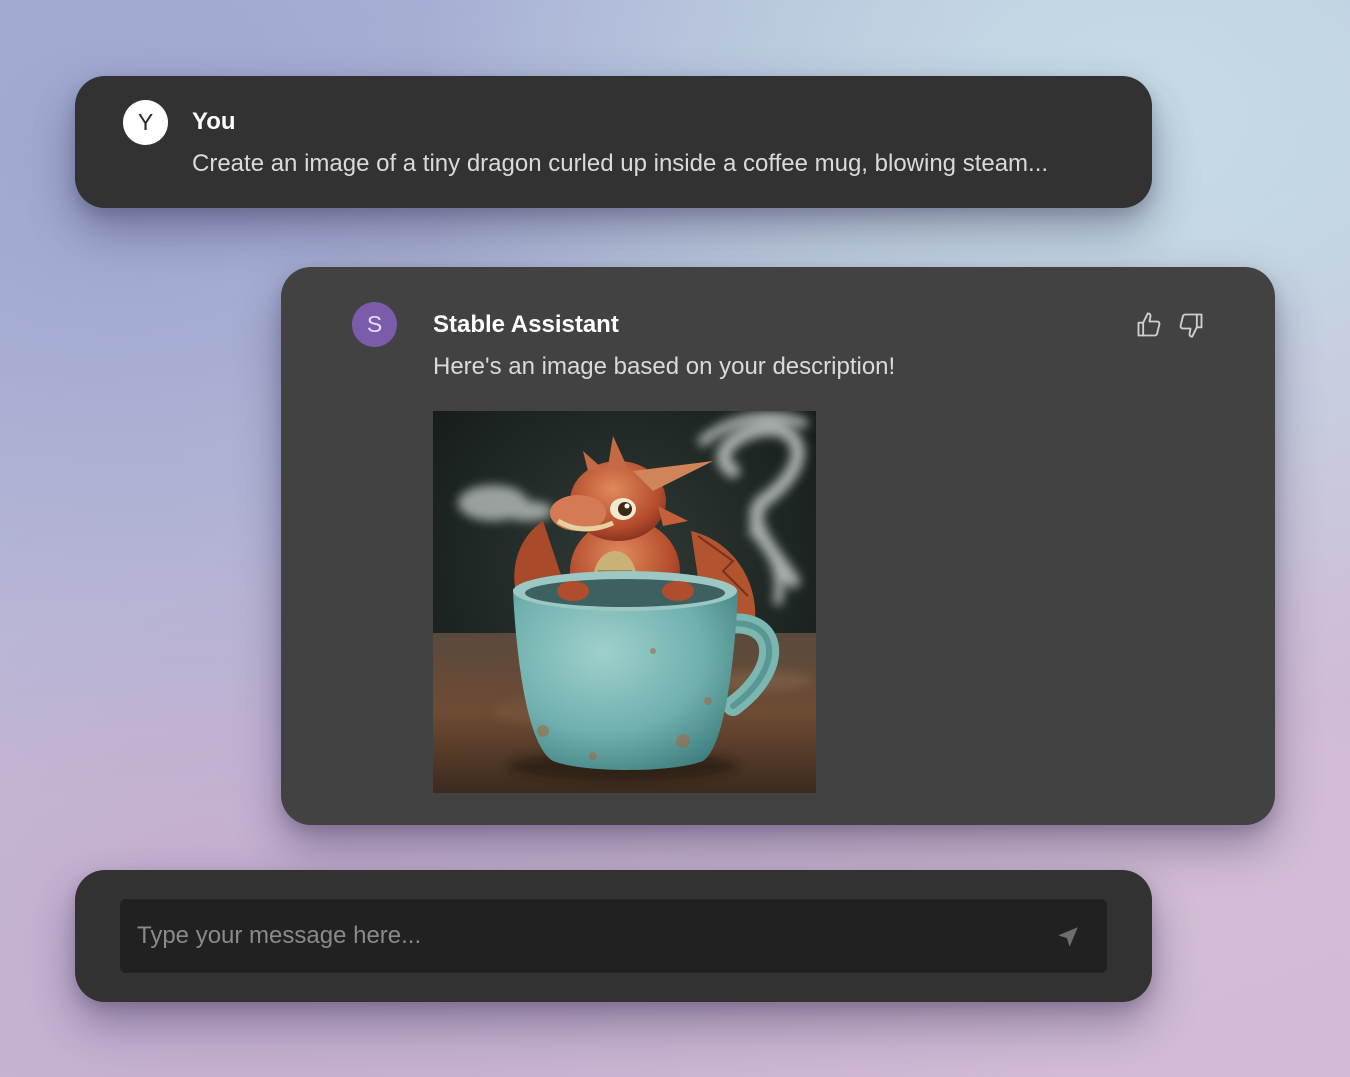 The image size is (1350, 1077). Describe the element at coordinates (526, 325) in the screenshot. I see `assistant-sender-name: Stable Assistant` at that location.